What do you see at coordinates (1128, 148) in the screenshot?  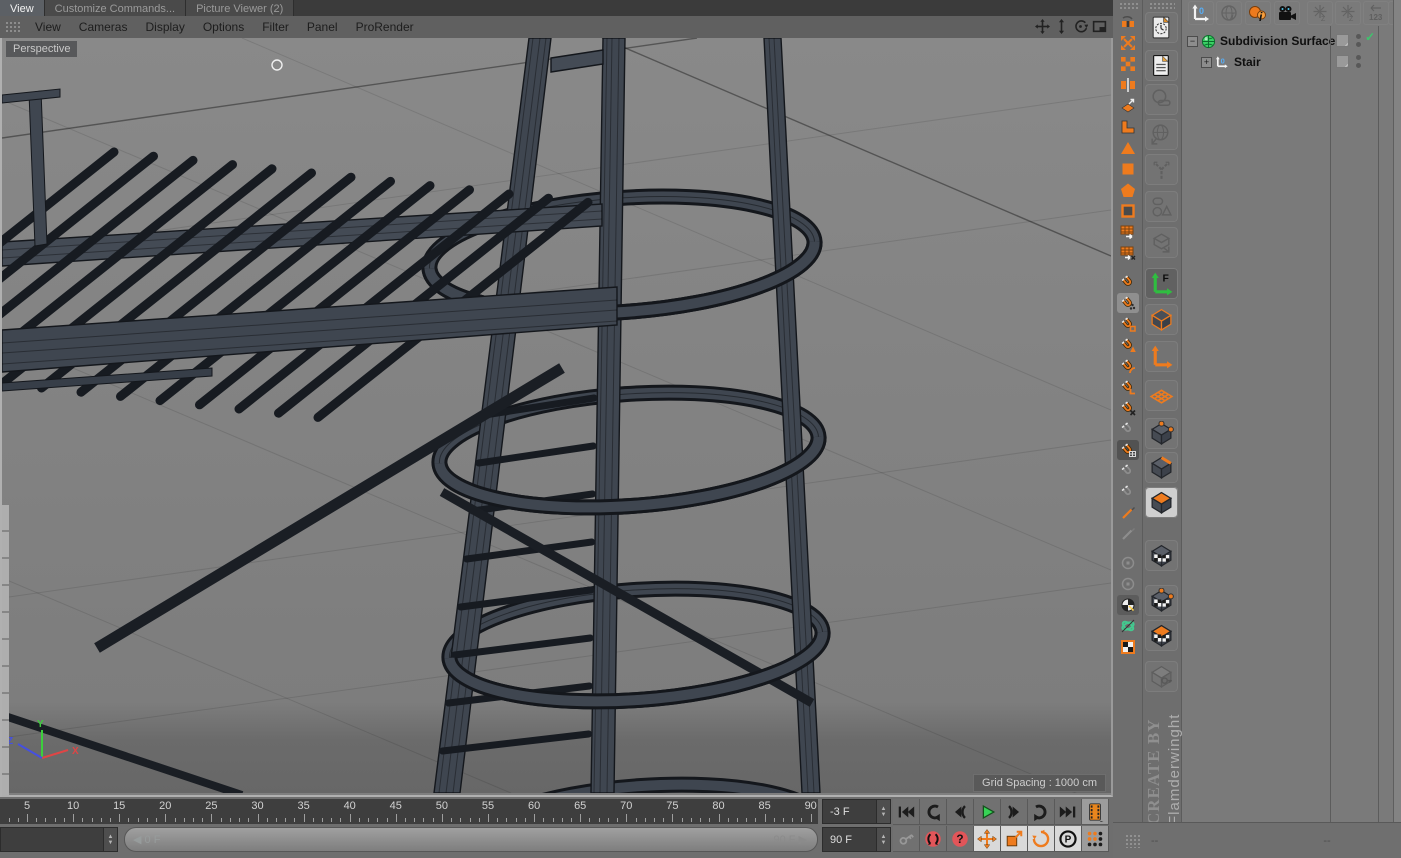 I see `triangle-tool-icon` at bounding box center [1128, 148].